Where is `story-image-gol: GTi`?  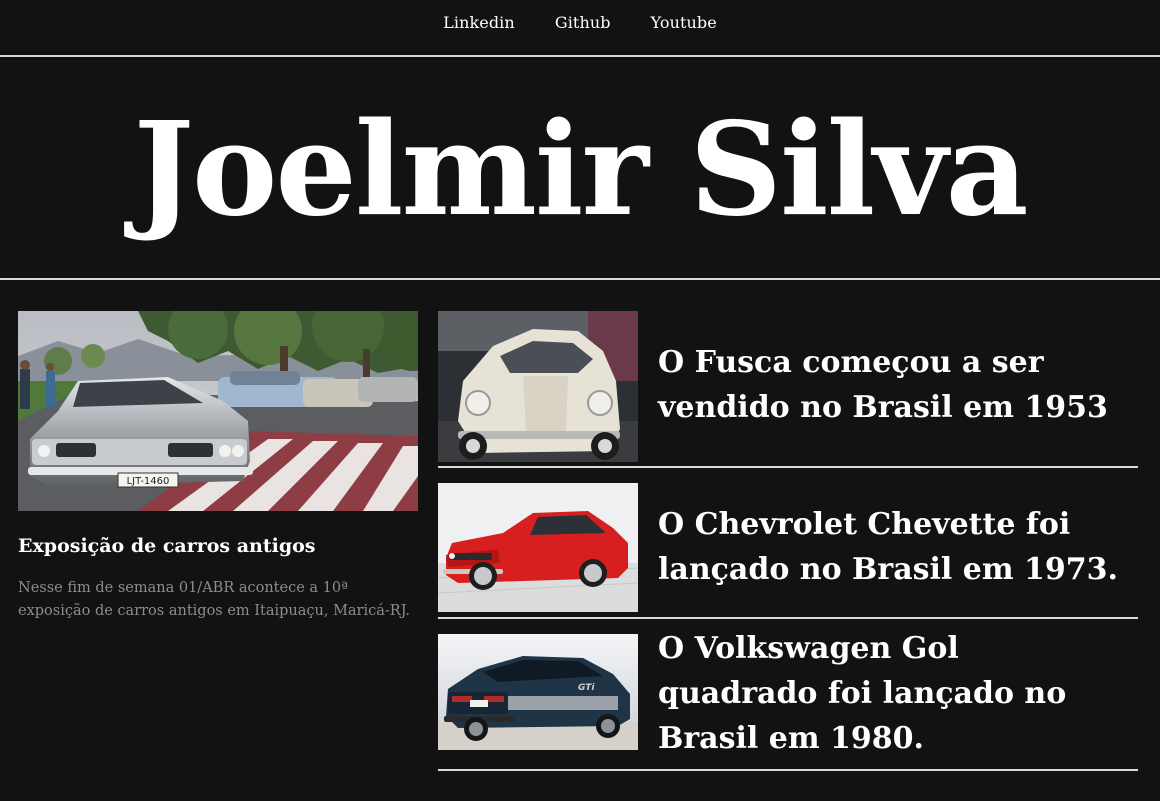 story-image-gol: GTi is located at coordinates (538, 692).